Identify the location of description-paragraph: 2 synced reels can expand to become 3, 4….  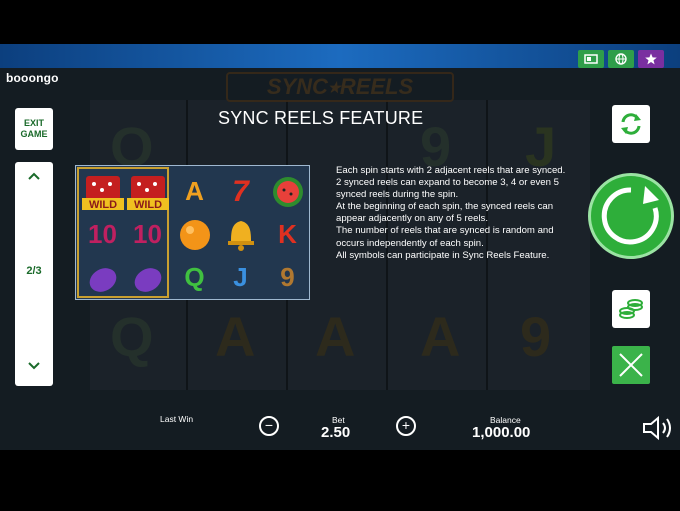
(447, 189).